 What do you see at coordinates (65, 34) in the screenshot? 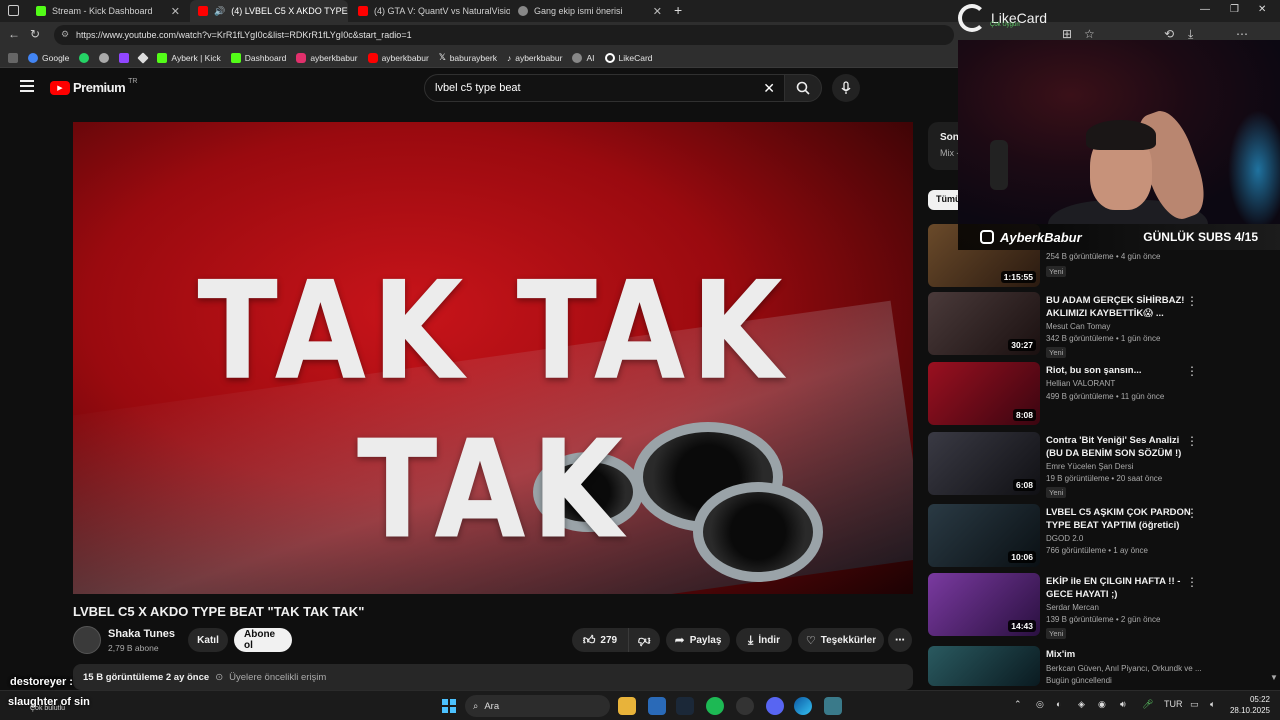
I see `site-info-icon: ⚙` at bounding box center [65, 34].